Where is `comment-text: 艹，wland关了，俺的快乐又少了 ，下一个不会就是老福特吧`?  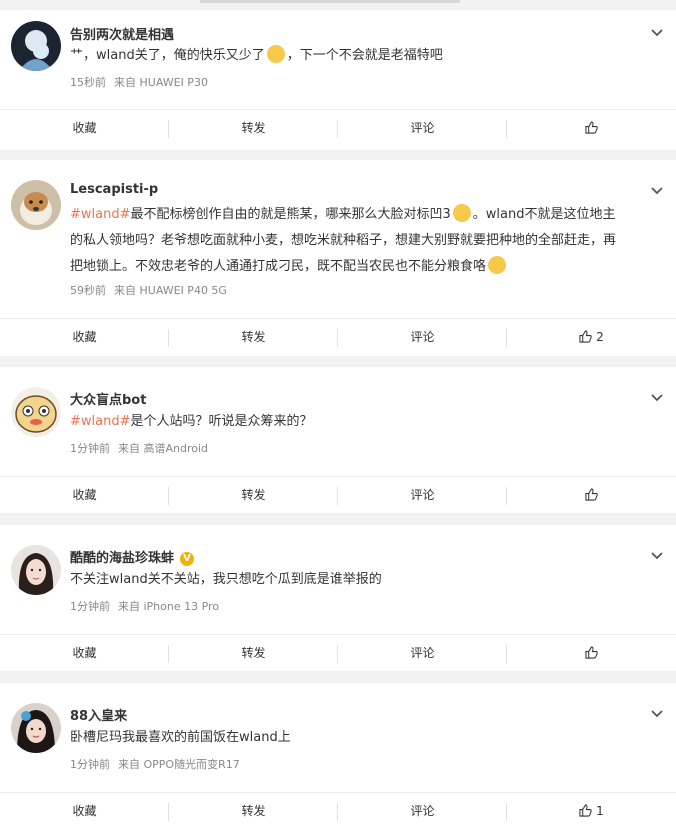
comment-text: 艹，wland关了，俺的快乐又少了 ，下一个不会就是老福特吧 is located at coordinates (370, 56).